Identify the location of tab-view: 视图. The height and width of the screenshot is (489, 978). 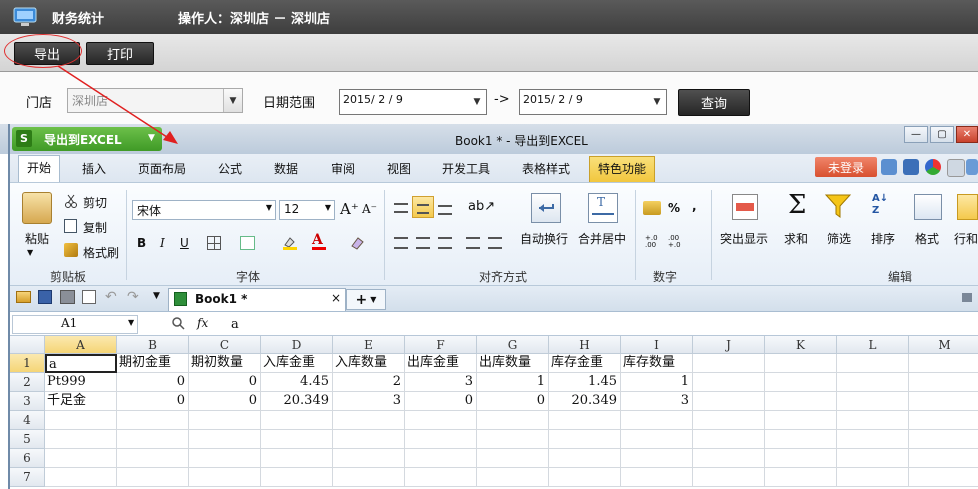
(399, 168).